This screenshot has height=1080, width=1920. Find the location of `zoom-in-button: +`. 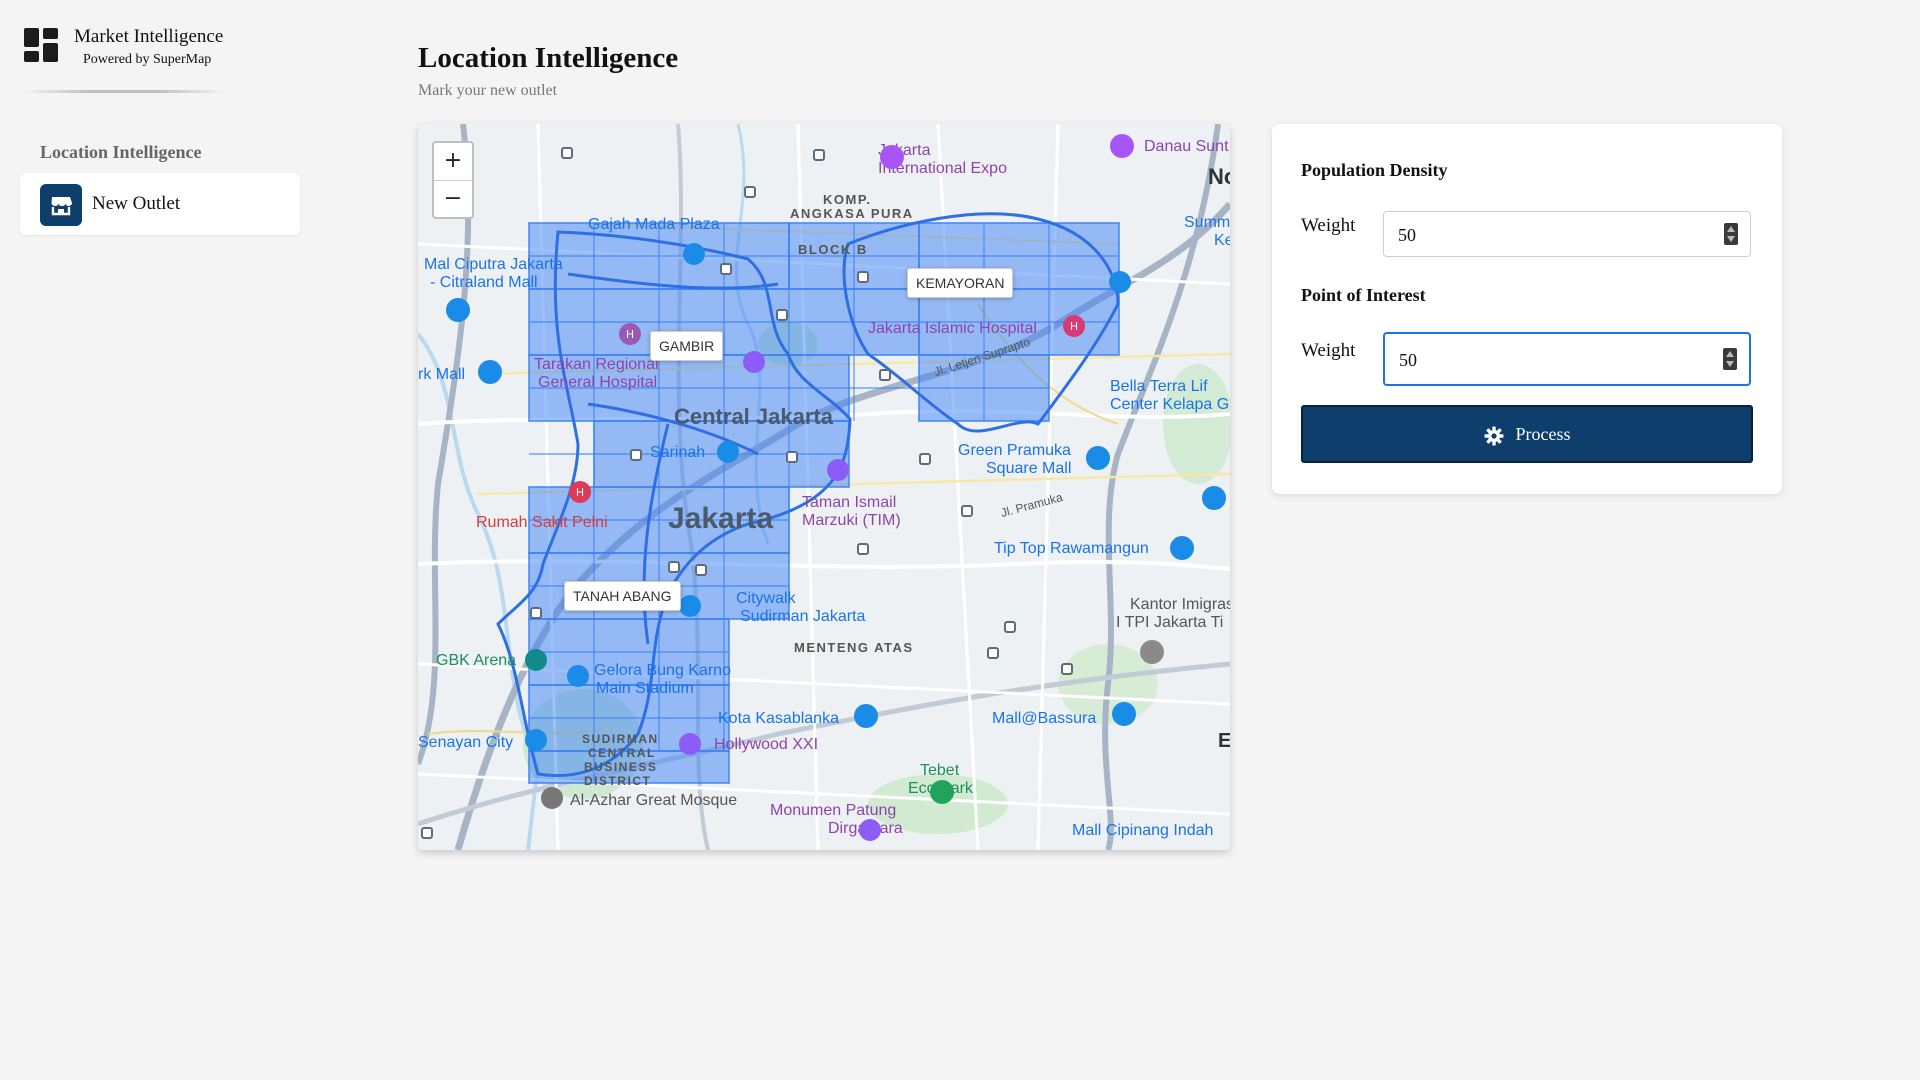

zoom-in-button: + is located at coordinates (453, 162).